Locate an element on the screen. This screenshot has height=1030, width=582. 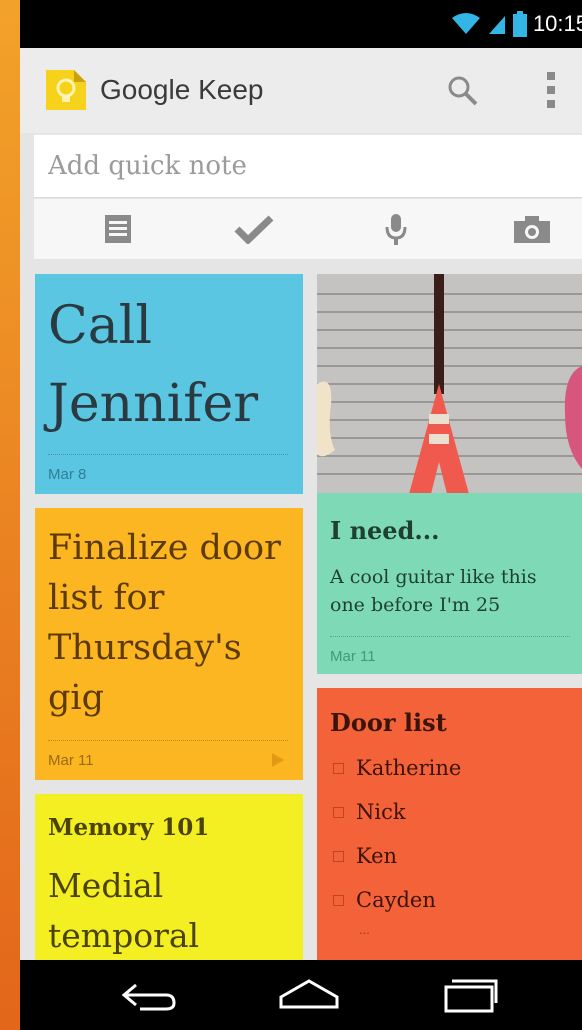
note-body-line: gig is located at coordinates (76, 698).